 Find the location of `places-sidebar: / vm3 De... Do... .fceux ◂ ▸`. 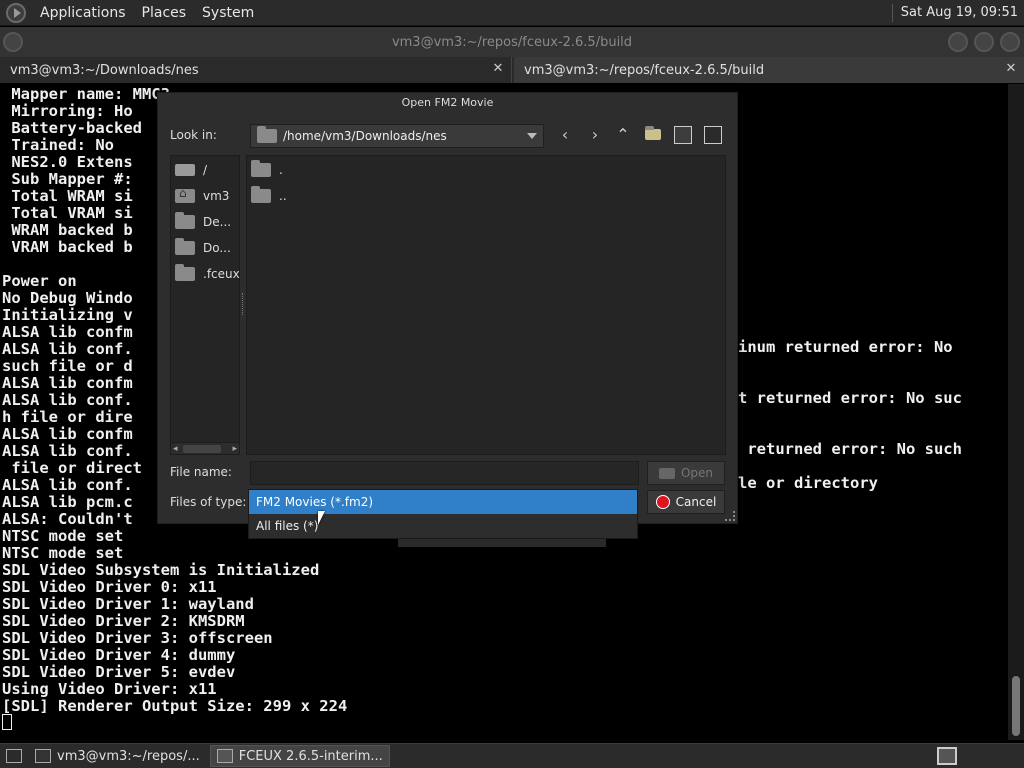

places-sidebar: / vm3 De... Do... .fceux ◂ ▸ is located at coordinates (205, 305).